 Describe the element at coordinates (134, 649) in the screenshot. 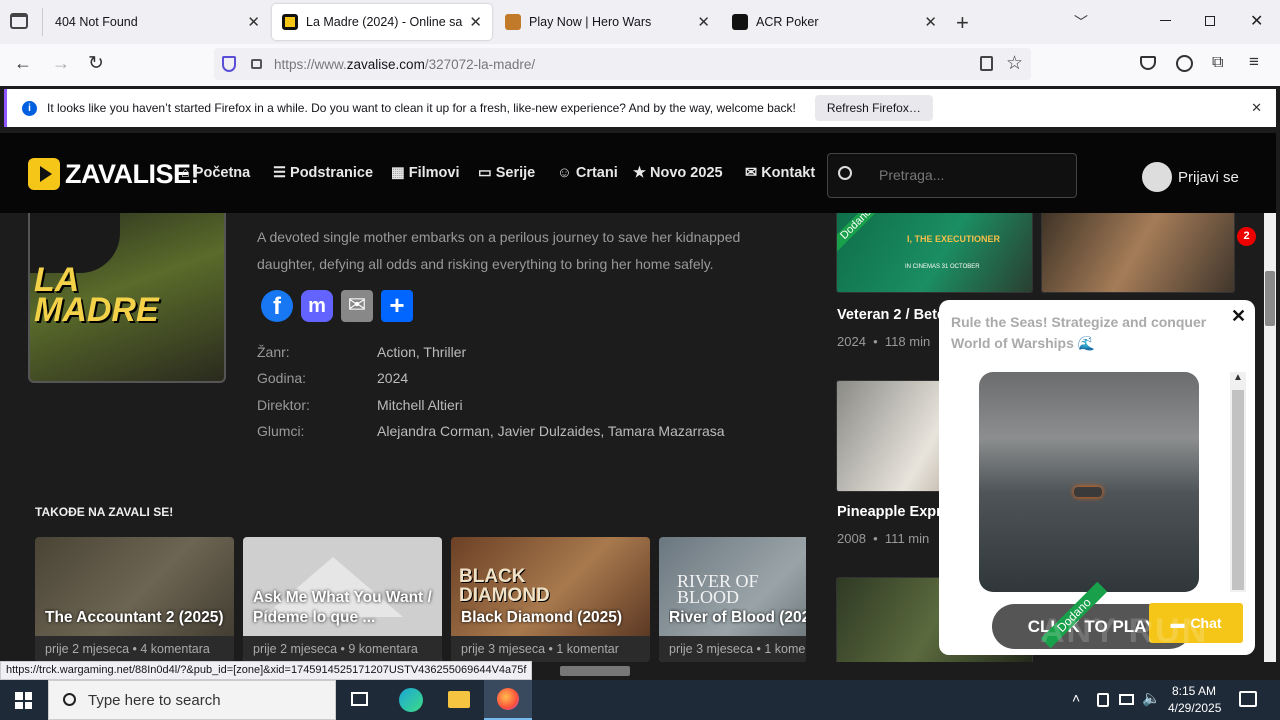

I see `card-meta: prije 2 mjeseca • 4 komentara` at that location.